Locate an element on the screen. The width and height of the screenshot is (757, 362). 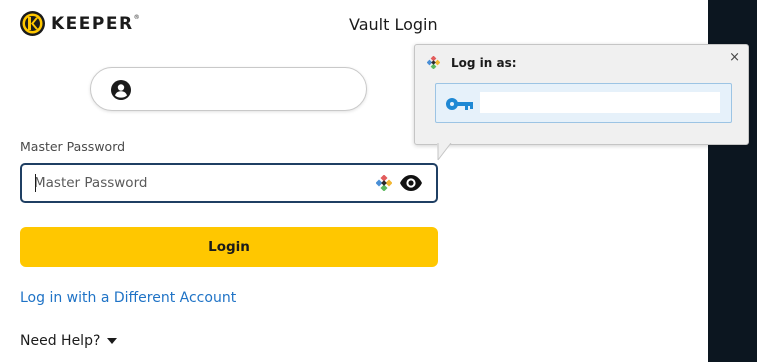
caret-down-icon is located at coordinates (112, 341).